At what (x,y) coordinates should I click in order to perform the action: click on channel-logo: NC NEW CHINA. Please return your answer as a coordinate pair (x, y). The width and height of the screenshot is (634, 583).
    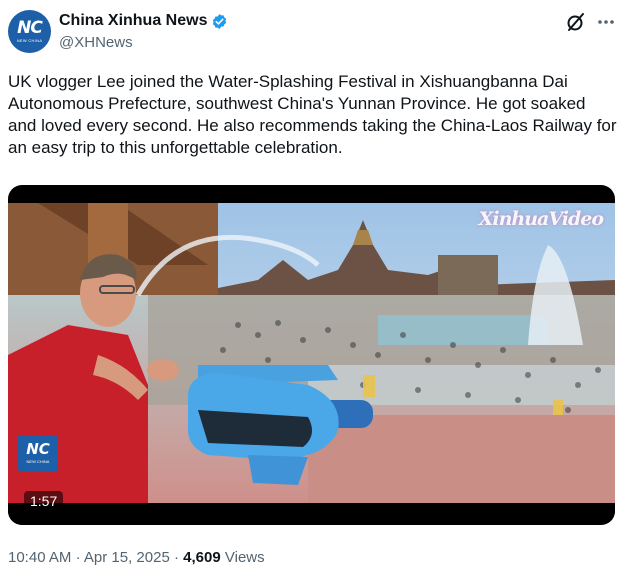
    Looking at the image, I should click on (38, 453).